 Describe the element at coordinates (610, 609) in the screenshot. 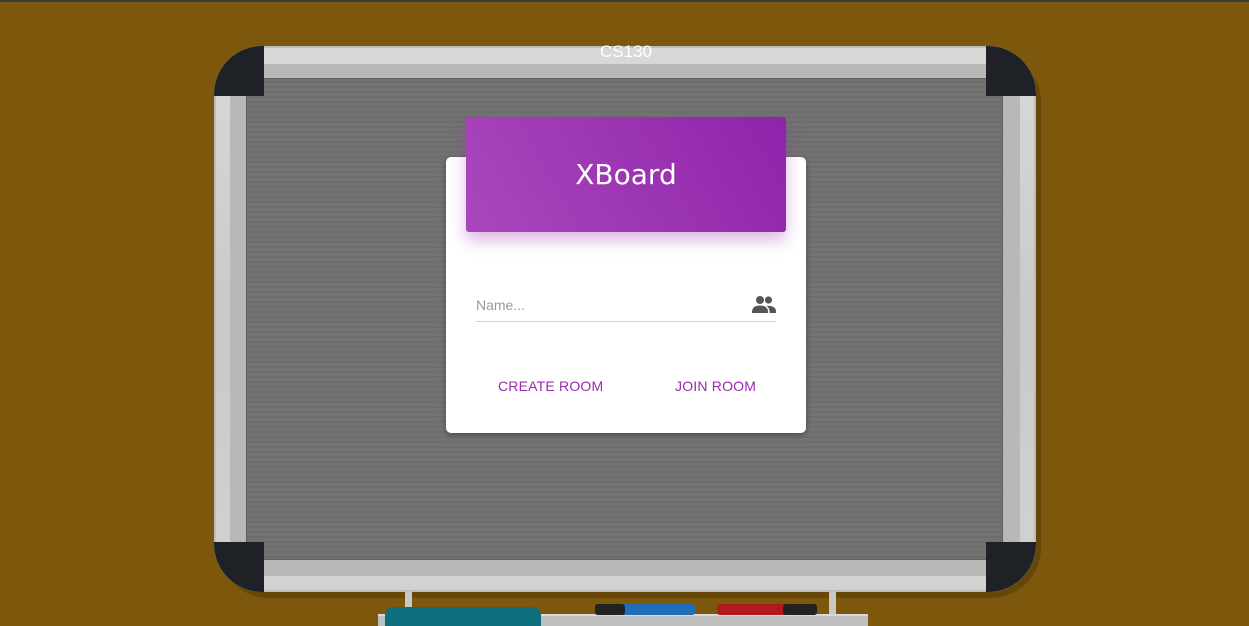

I see `blue-marker-cap` at that location.